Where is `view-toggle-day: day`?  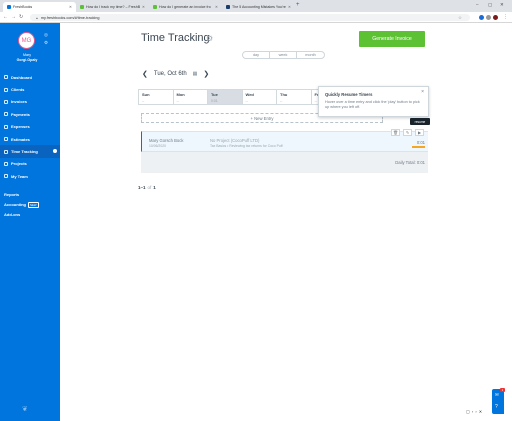
view-toggle-day: day is located at coordinates (256, 55).